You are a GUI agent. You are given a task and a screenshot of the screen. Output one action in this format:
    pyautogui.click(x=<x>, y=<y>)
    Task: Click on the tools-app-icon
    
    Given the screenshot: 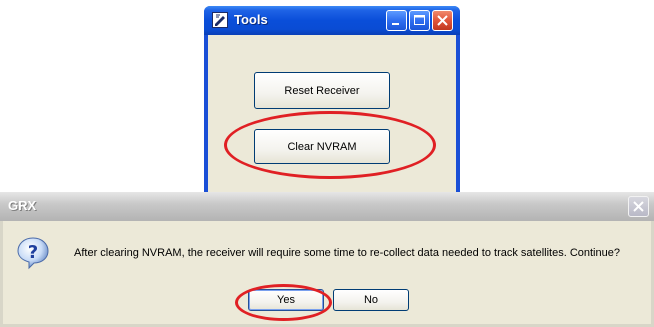 What is the action you would take?
    pyautogui.click(x=220, y=20)
    